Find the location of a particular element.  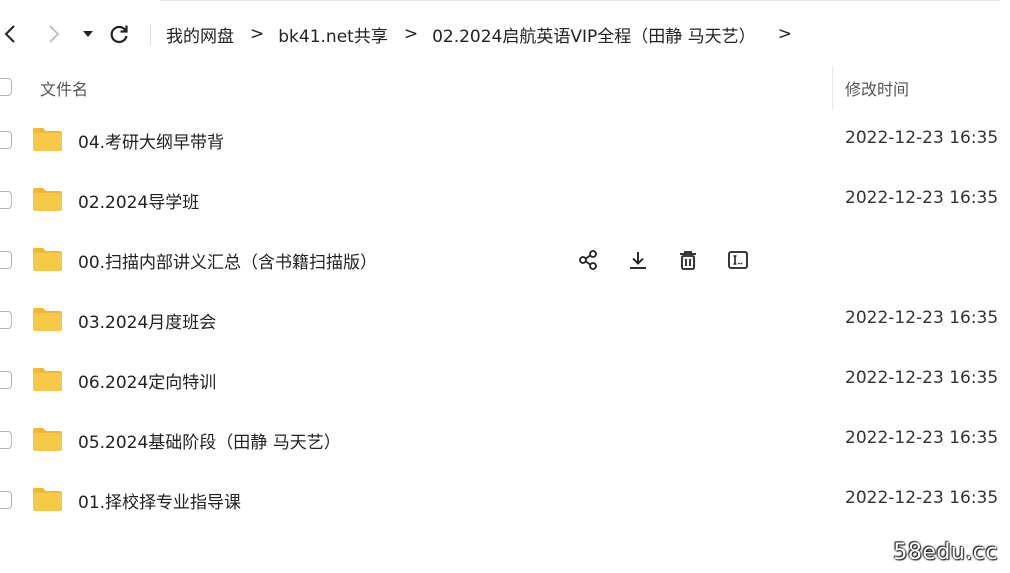

file-name: 00.扫描内部讲义汇总（含书籍扫描版） is located at coordinates (227, 260).